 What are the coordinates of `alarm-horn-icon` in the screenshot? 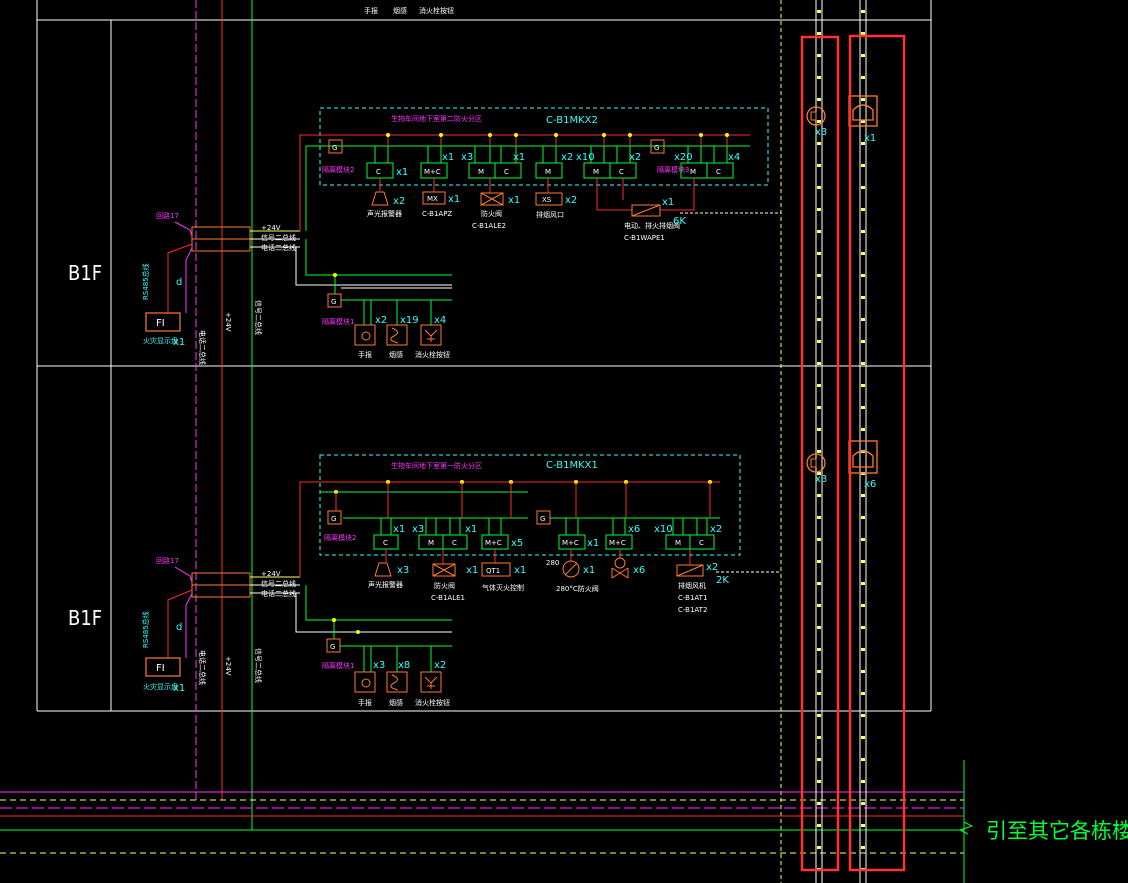 It's located at (383, 569).